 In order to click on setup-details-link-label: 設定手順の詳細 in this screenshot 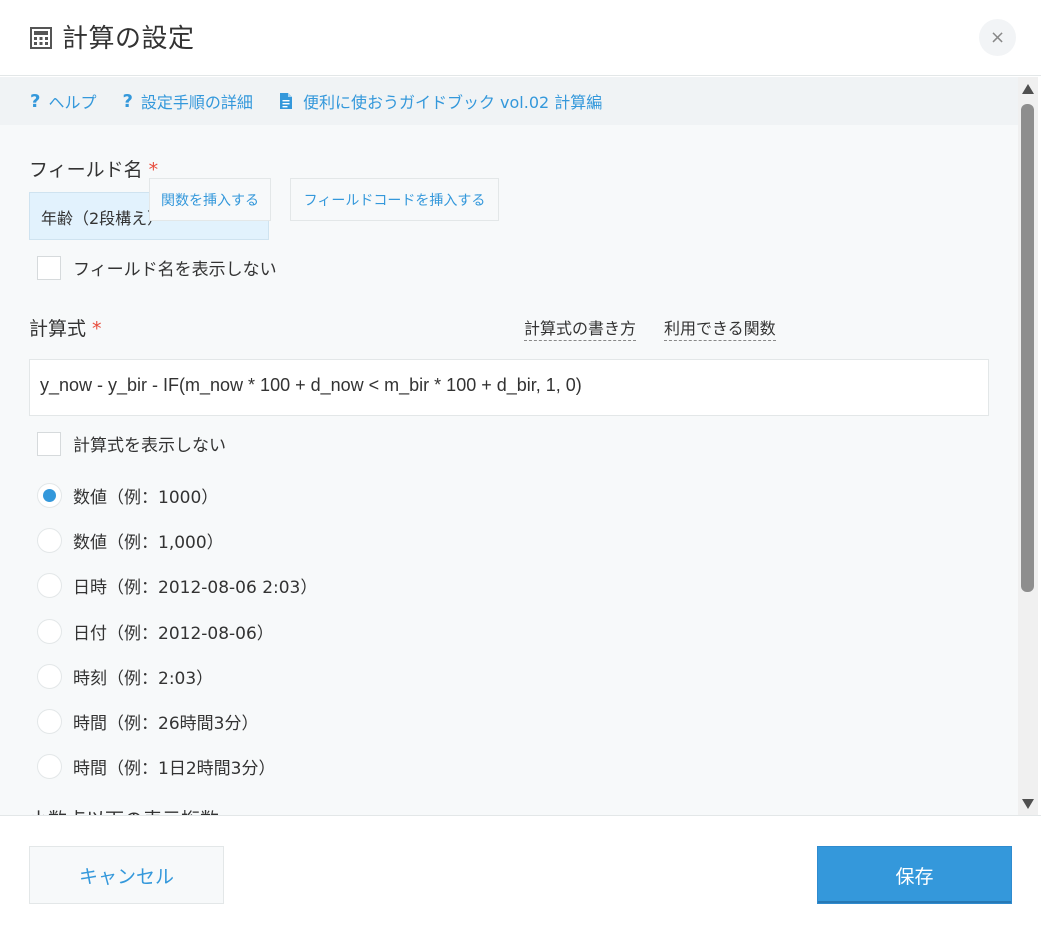, I will do `click(196, 102)`.